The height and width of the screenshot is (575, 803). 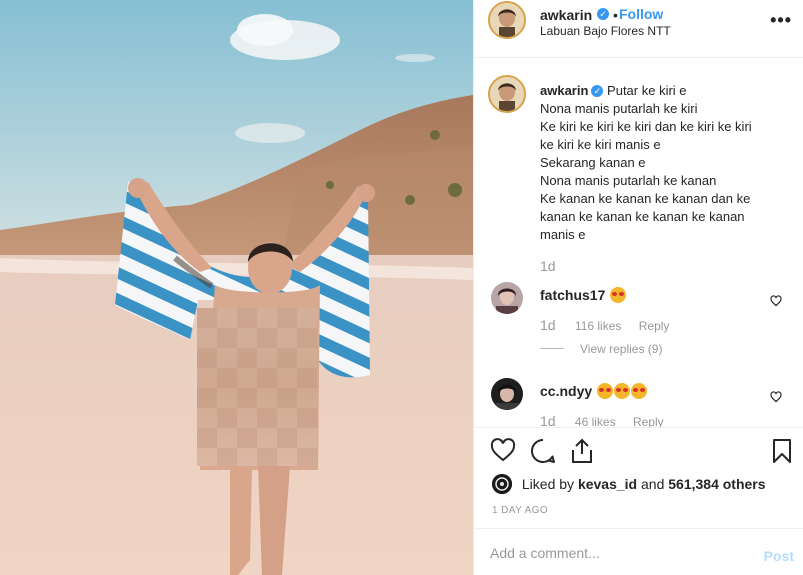 What do you see at coordinates (593, 162) in the screenshot?
I see `caption-line: Sekarang kanan e` at bounding box center [593, 162].